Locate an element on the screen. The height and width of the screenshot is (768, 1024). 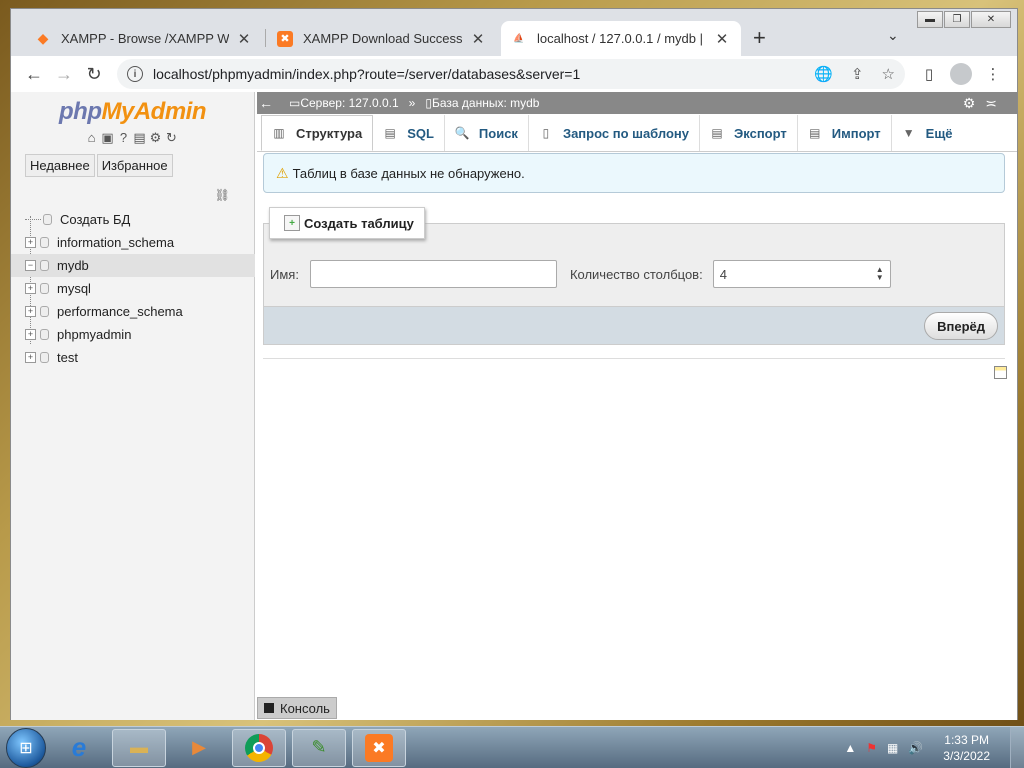
chrome-icon is located at coordinates (259, 747).